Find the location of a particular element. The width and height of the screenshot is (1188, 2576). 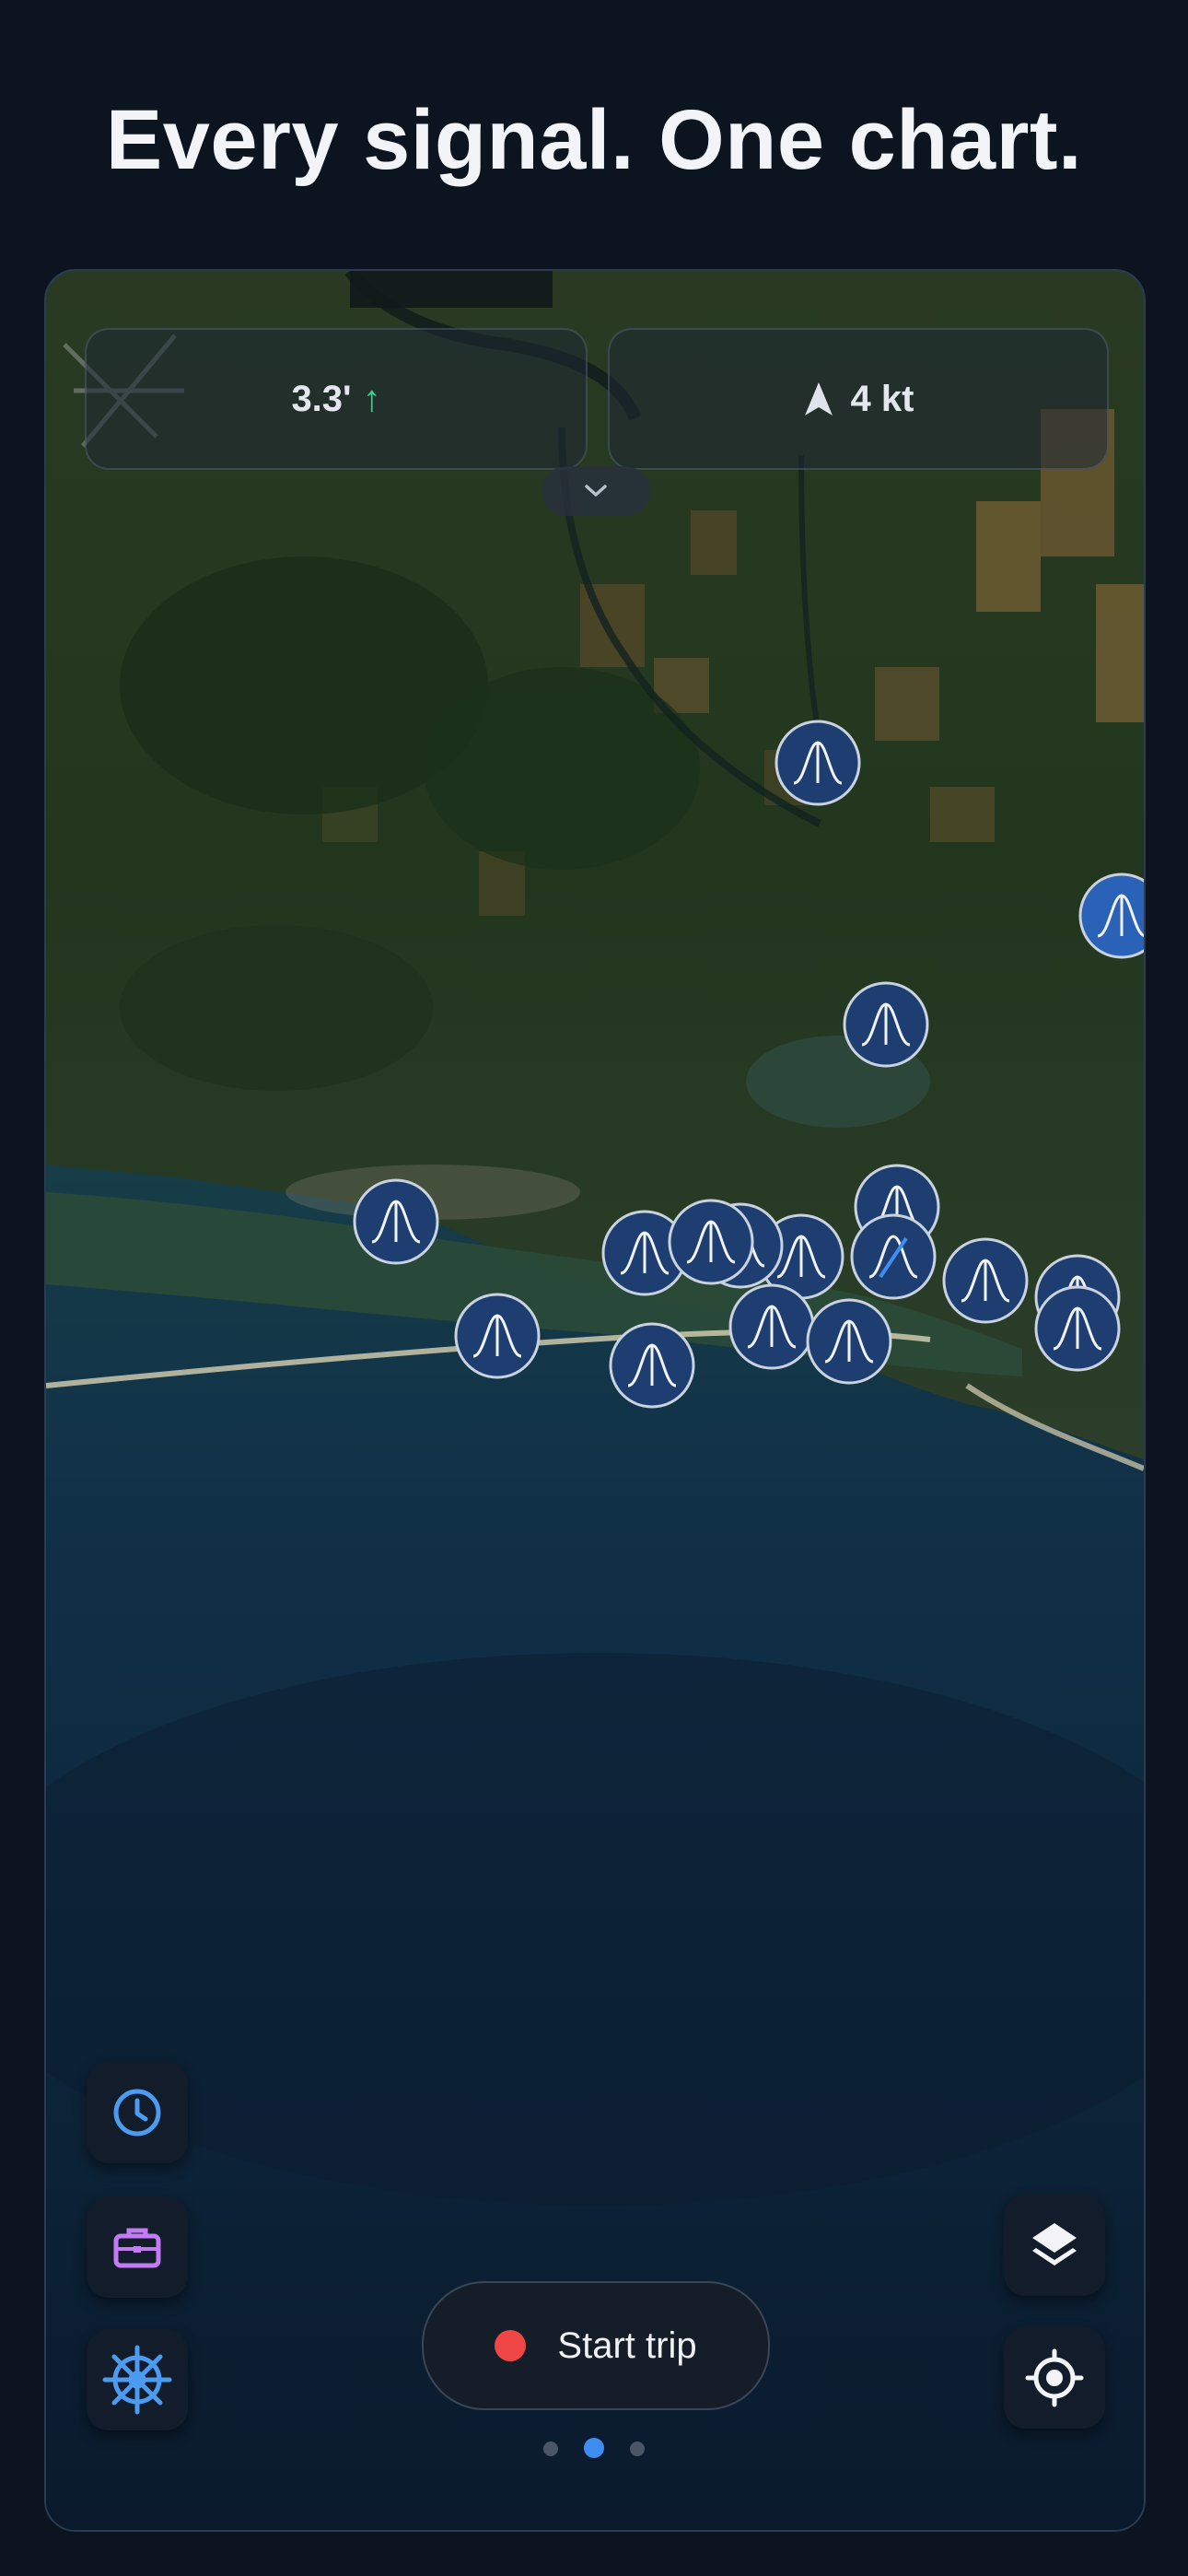

chevron-down-icon is located at coordinates (596, 491).